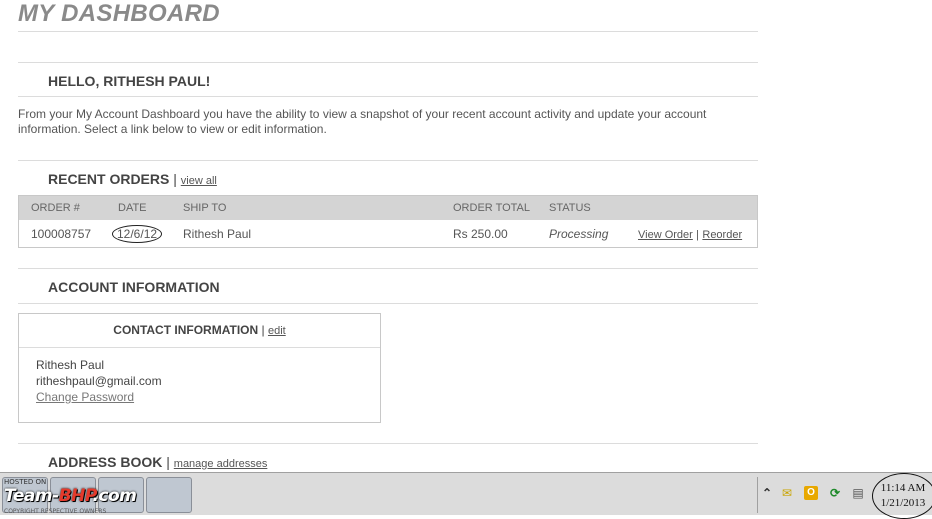 The width and height of the screenshot is (932, 519). I want to click on sync-icon: ⟳, so click(835, 493).